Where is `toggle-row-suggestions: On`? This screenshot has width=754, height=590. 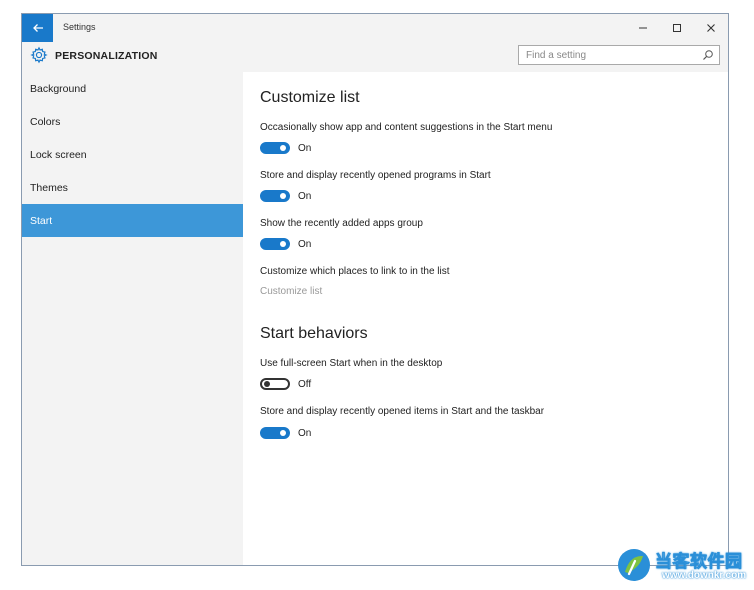
toggle-row-suggestions: On is located at coordinates (285, 148).